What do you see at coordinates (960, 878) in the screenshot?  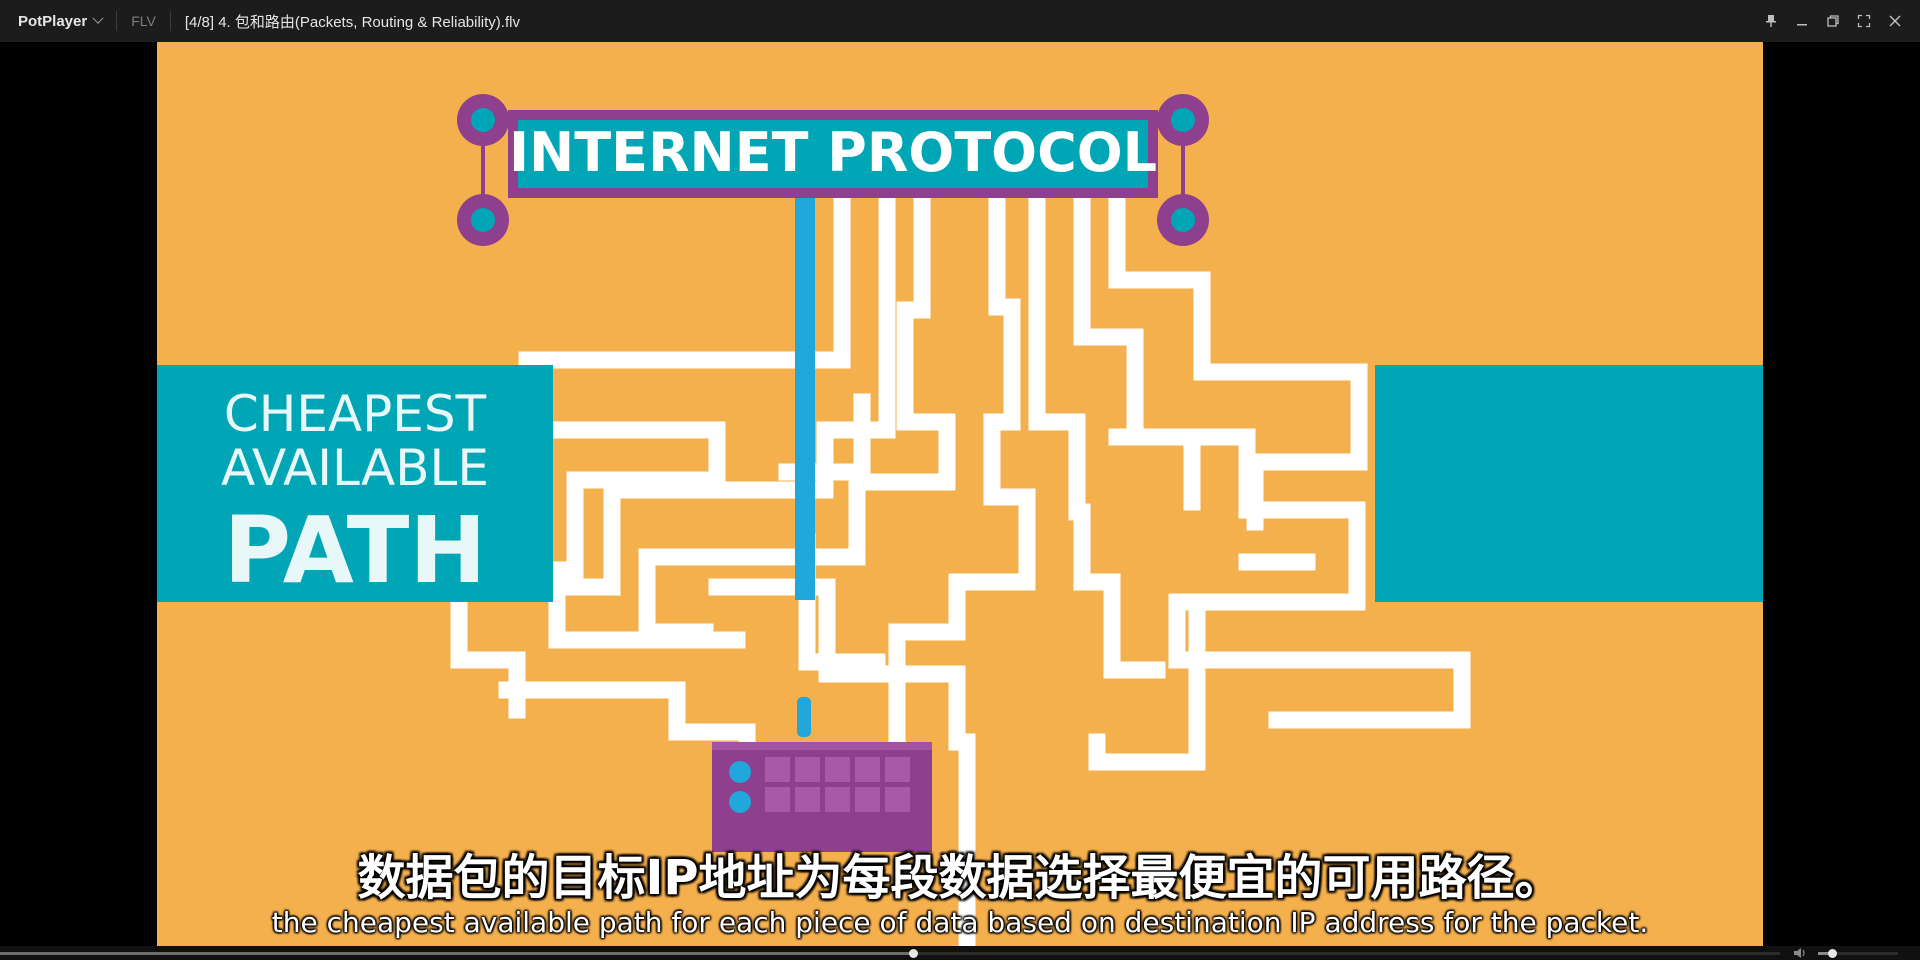 I see `subtitle-chinese: 数据包的目标IP地址为每段数据选择最便宜的可用路径。` at bounding box center [960, 878].